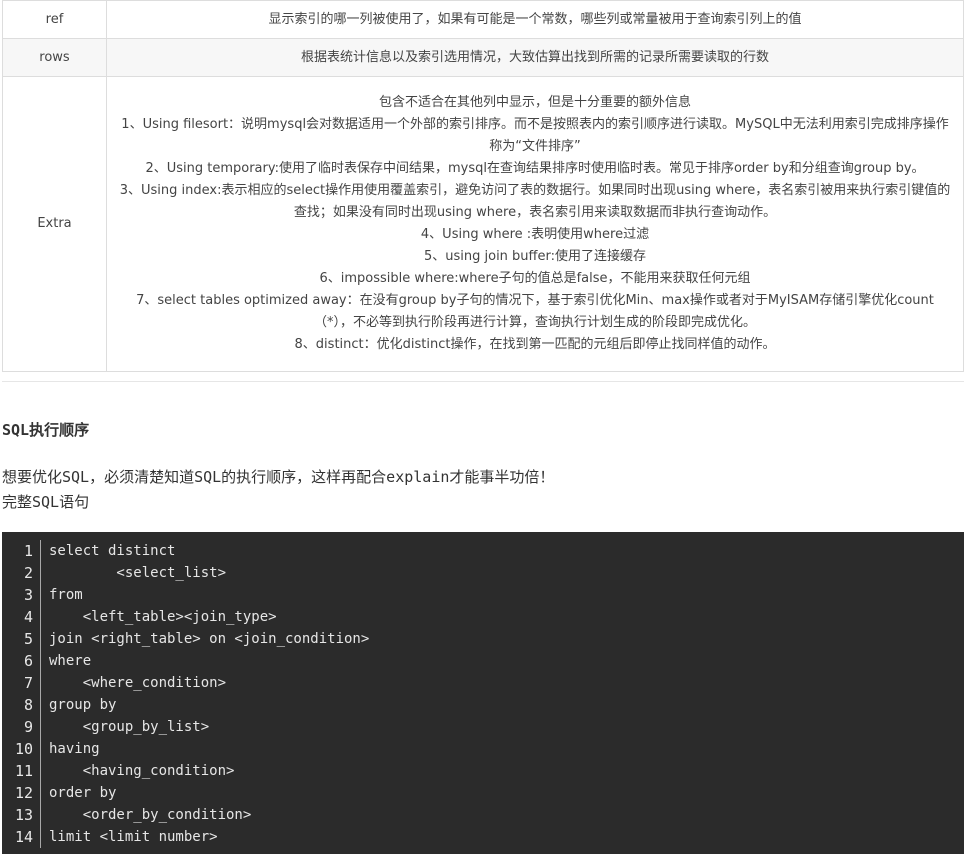  What do you see at coordinates (483, 381) in the screenshot?
I see `divider` at bounding box center [483, 381].